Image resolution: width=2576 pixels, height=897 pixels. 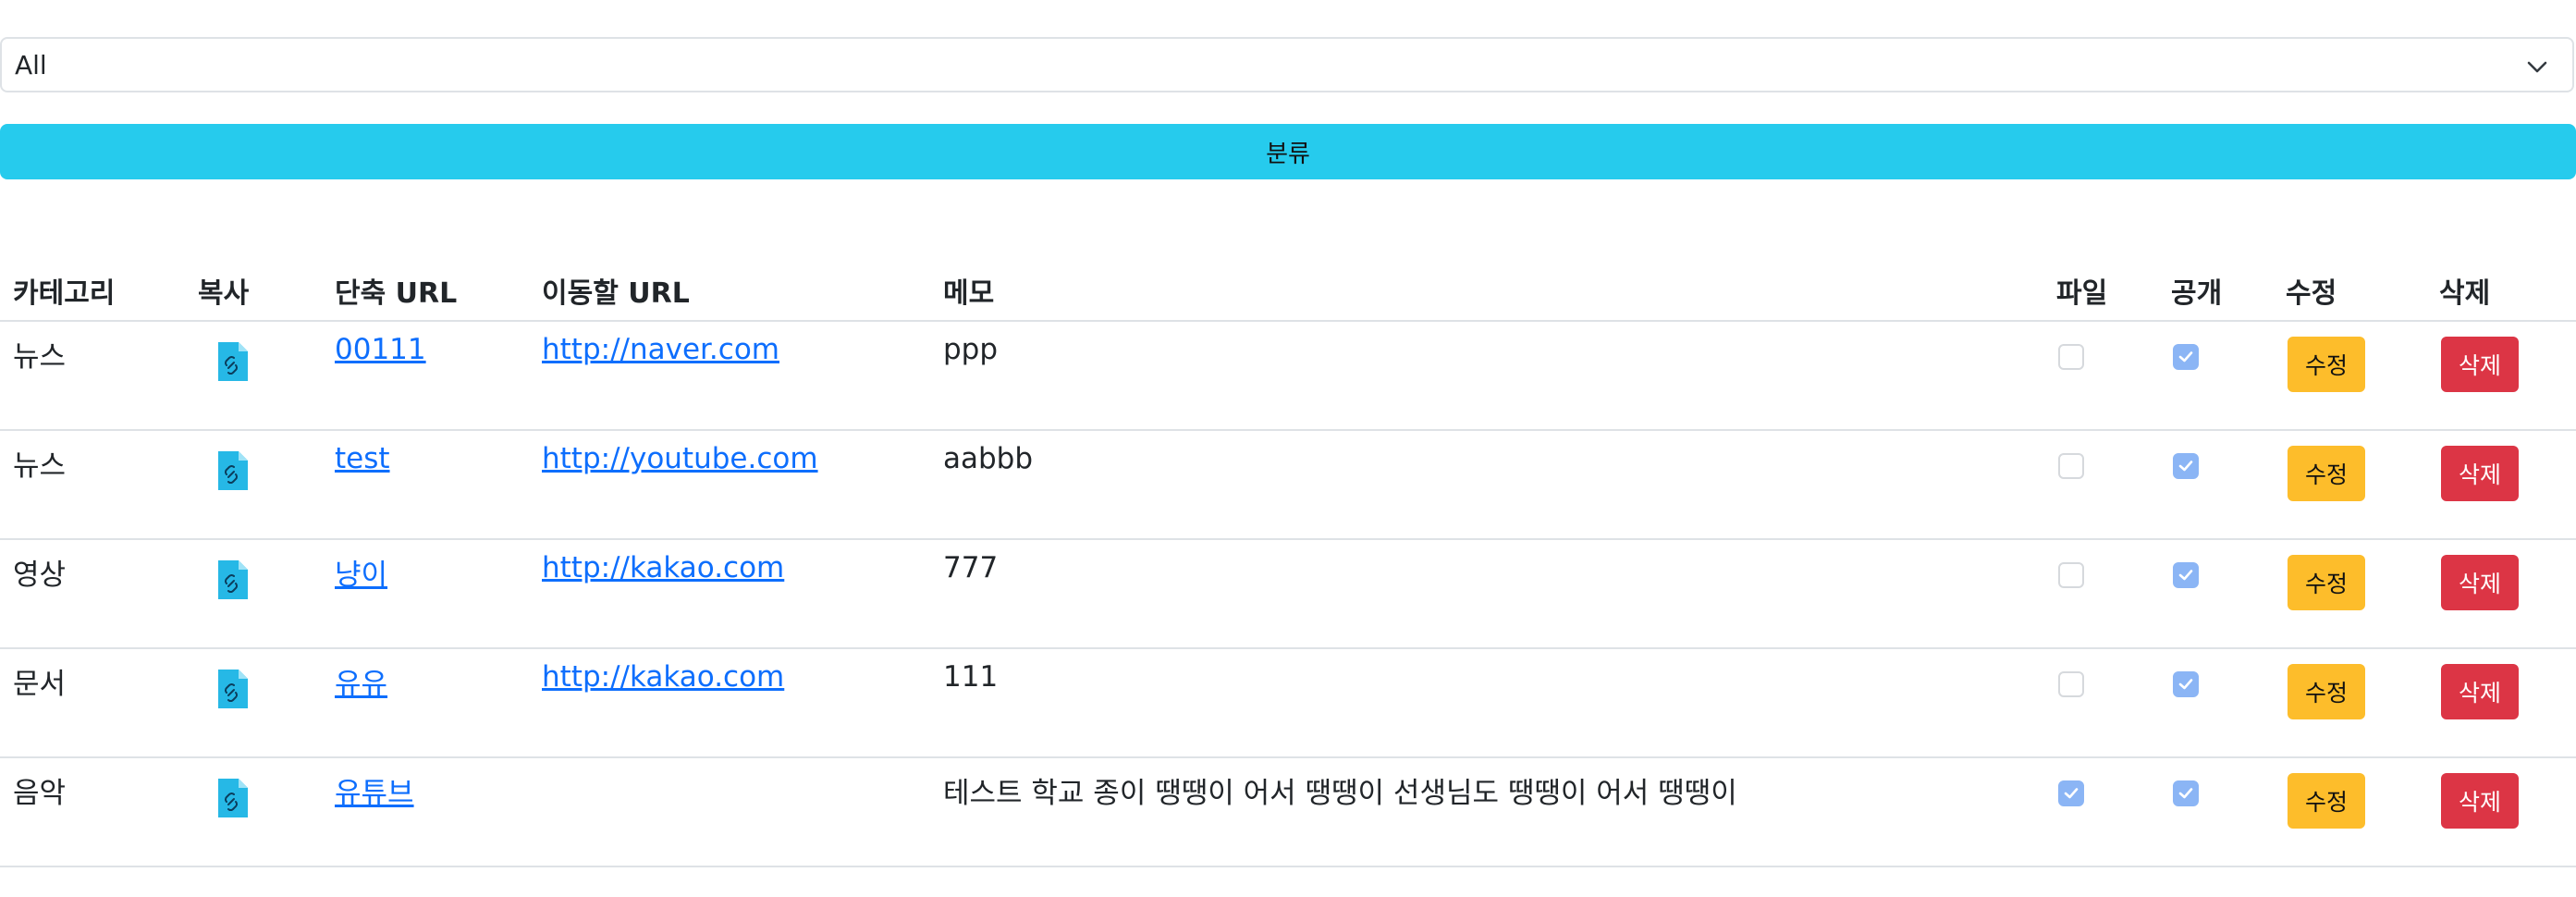 I want to click on row-short-url: 유유, so click(x=361, y=681).